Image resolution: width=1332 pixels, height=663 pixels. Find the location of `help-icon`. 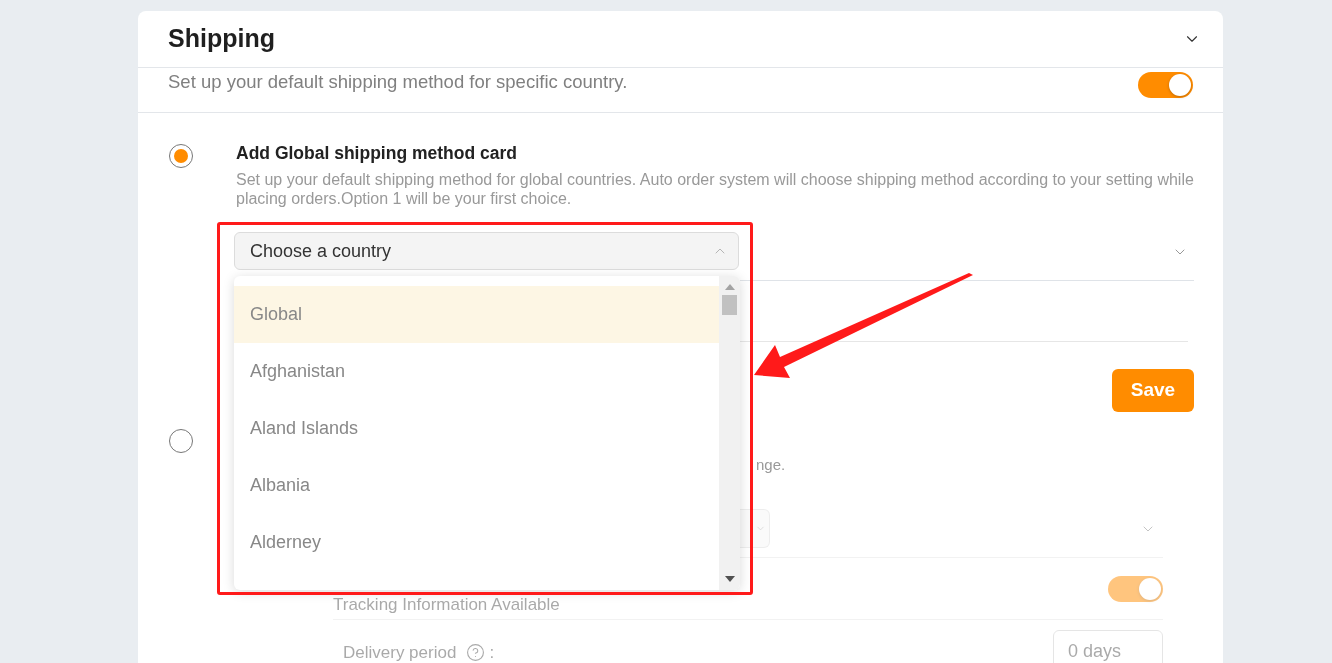

help-icon is located at coordinates (476, 653).